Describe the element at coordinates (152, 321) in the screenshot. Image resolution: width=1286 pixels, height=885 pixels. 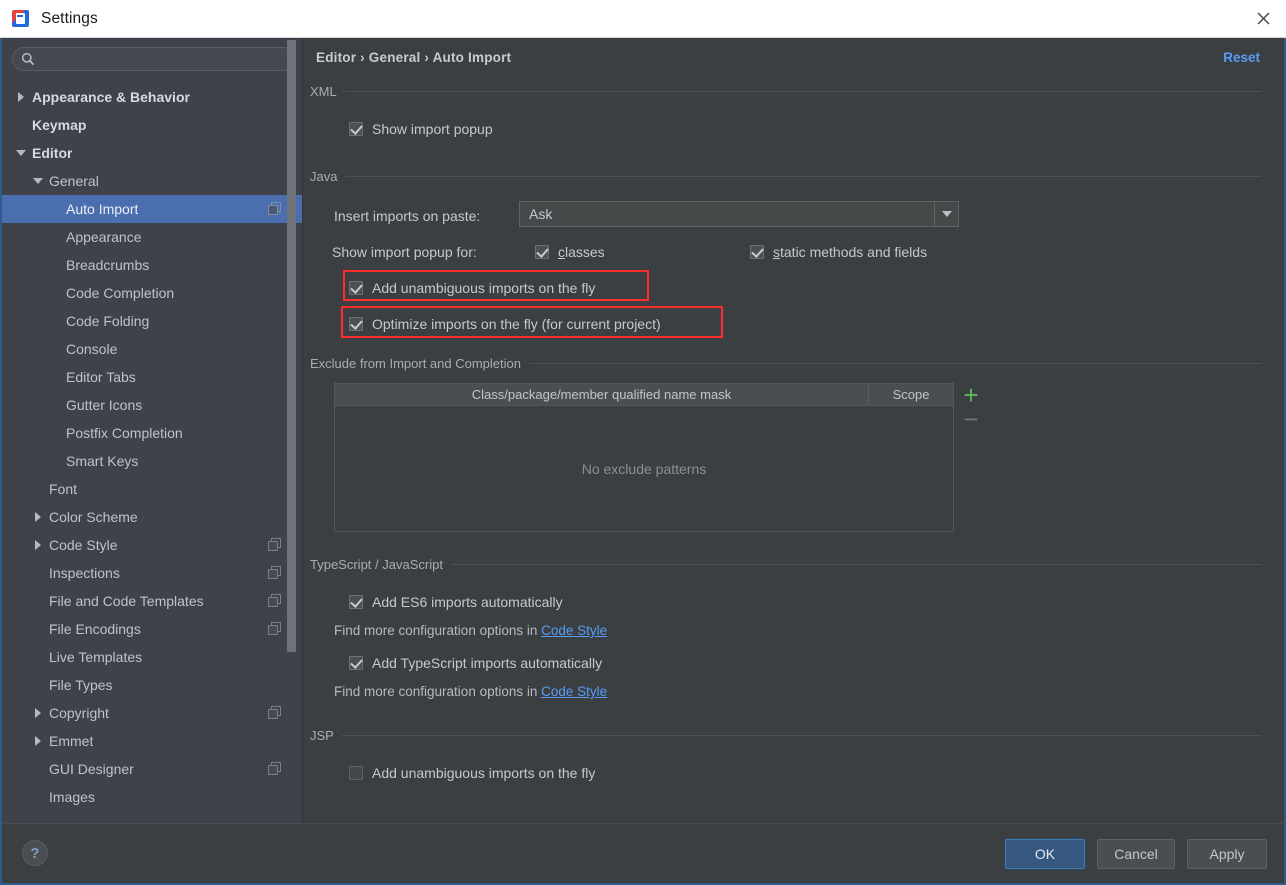
I see `sidebar-item-code-folding: Code Folding` at that location.